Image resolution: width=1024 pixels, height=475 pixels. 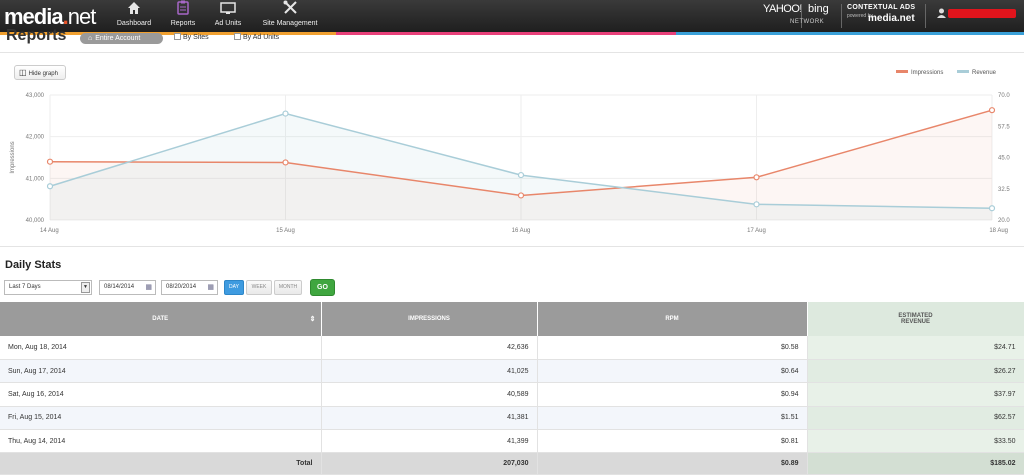 What do you see at coordinates (915, 371) in the screenshot?
I see `revenue-cell: $26.27` at bounding box center [915, 371].